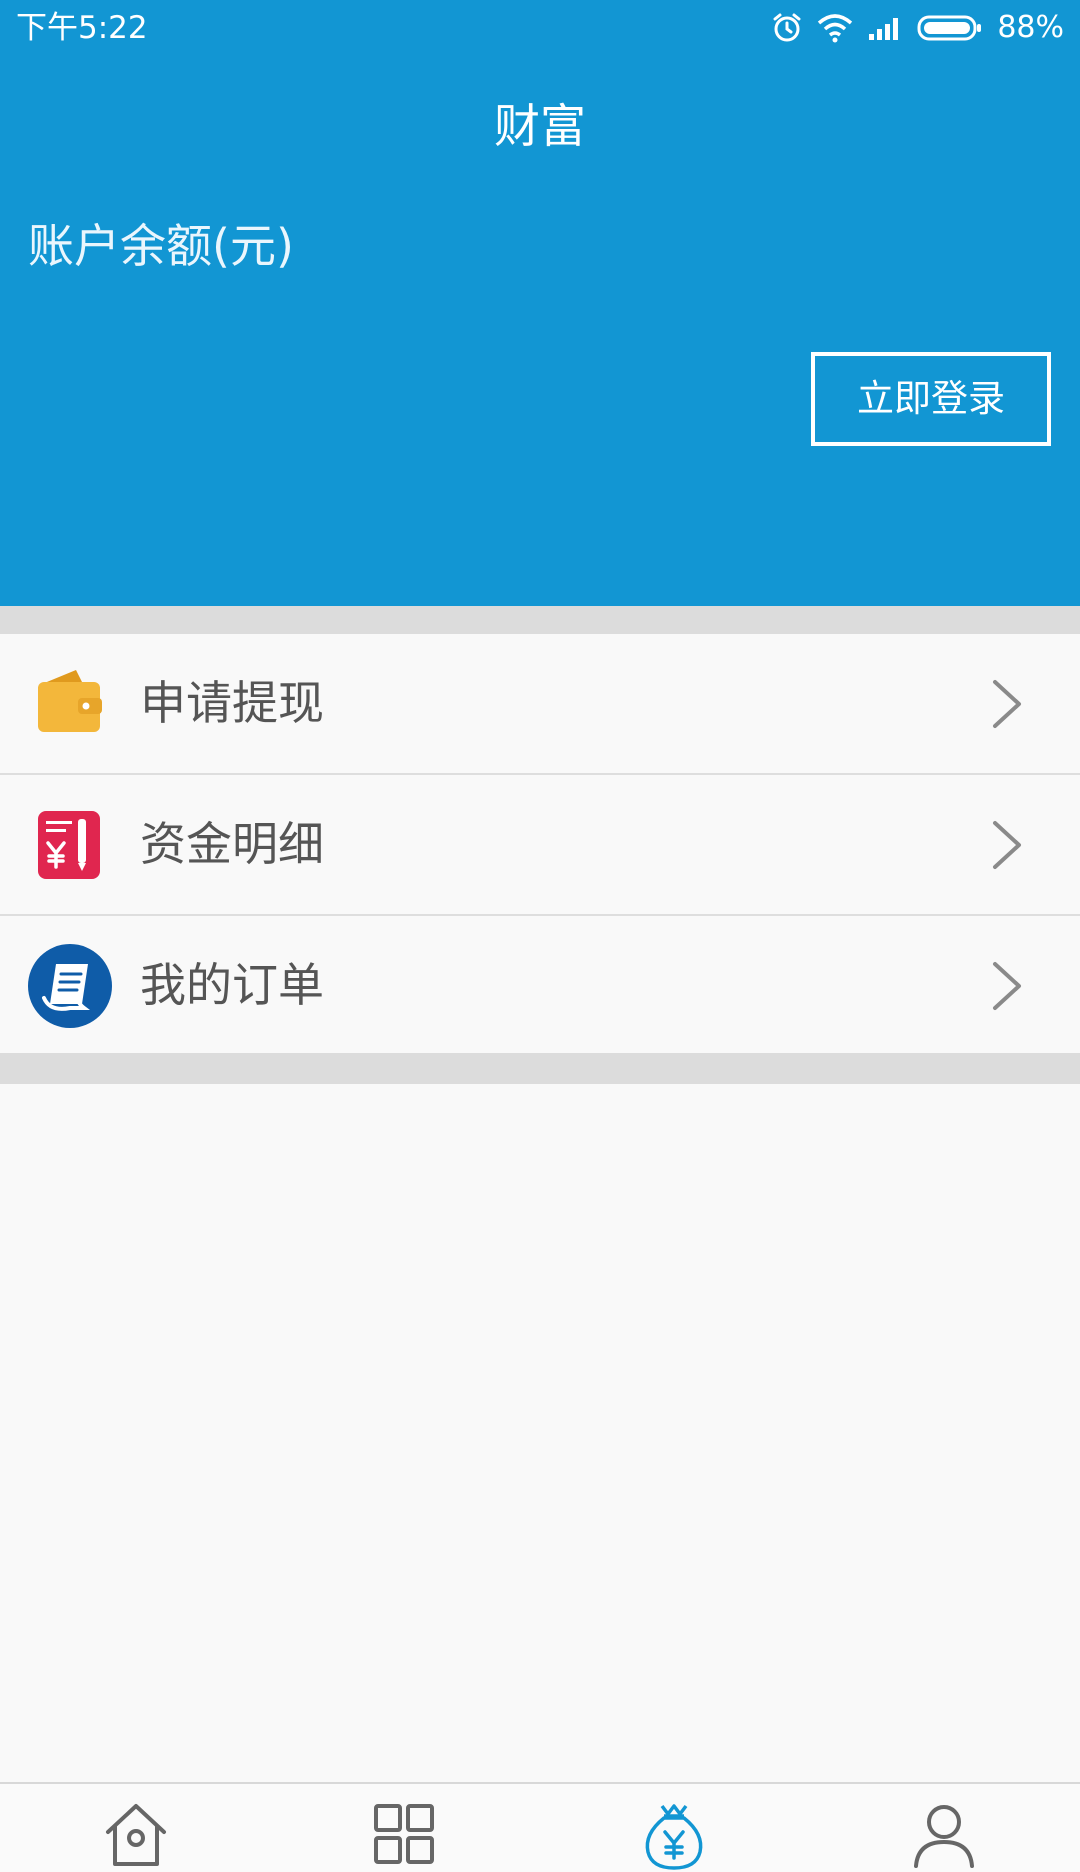 The height and width of the screenshot is (1872, 1080). Describe the element at coordinates (232, 703) in the screenshot. I see `menu-item-label: 申请提现` at that location.